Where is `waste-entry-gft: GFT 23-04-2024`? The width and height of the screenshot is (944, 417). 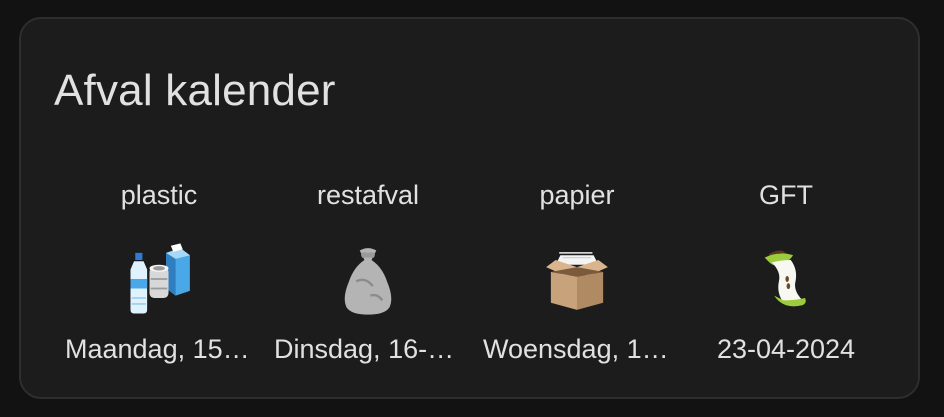 waste-entry-gft: GFT 23-04-2024 is located at coordinates (786, 275).